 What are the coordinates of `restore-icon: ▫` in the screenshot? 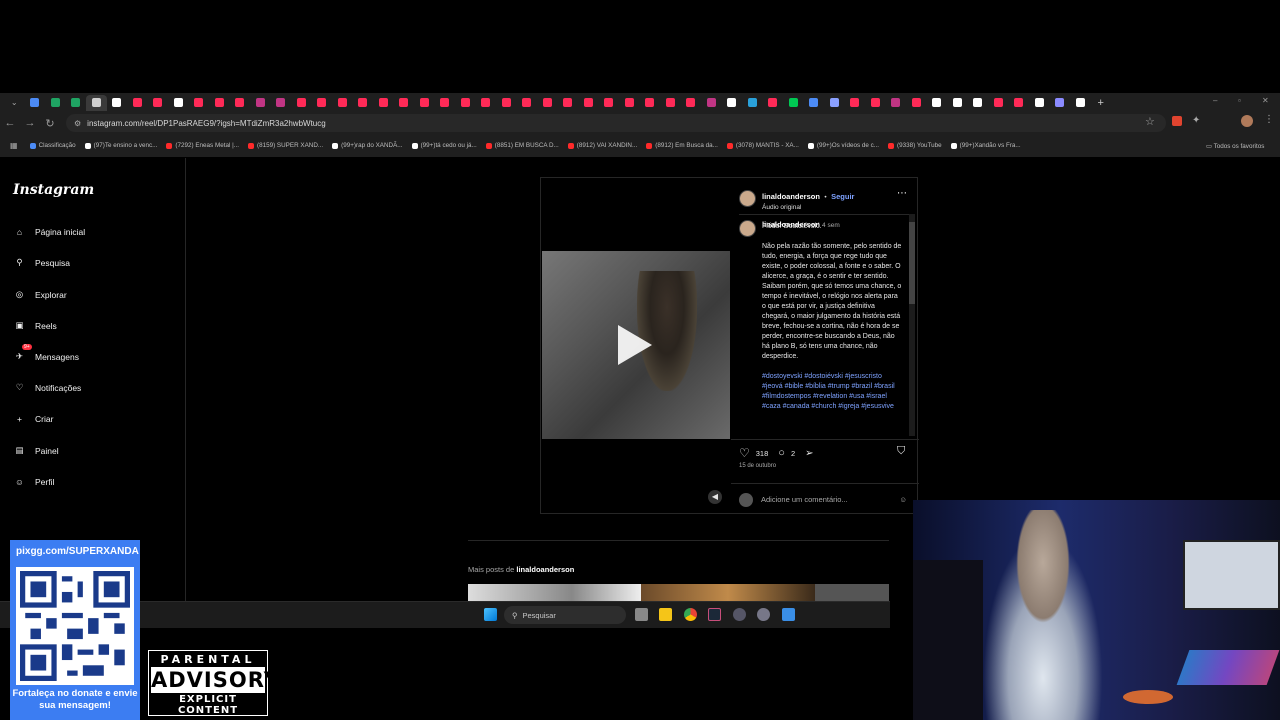 It's located at (1239, 100).